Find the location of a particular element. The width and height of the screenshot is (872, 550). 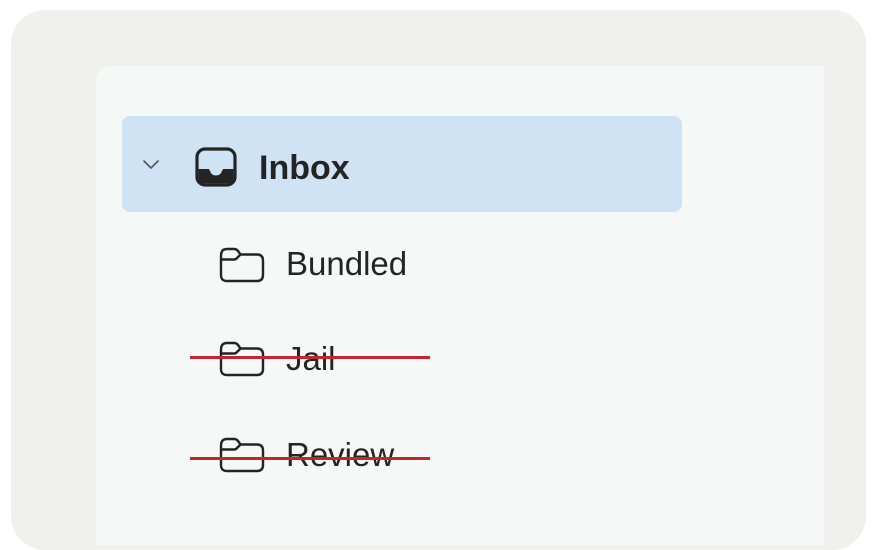

inbox-label: Inbox is located at coordinates (304, 168).